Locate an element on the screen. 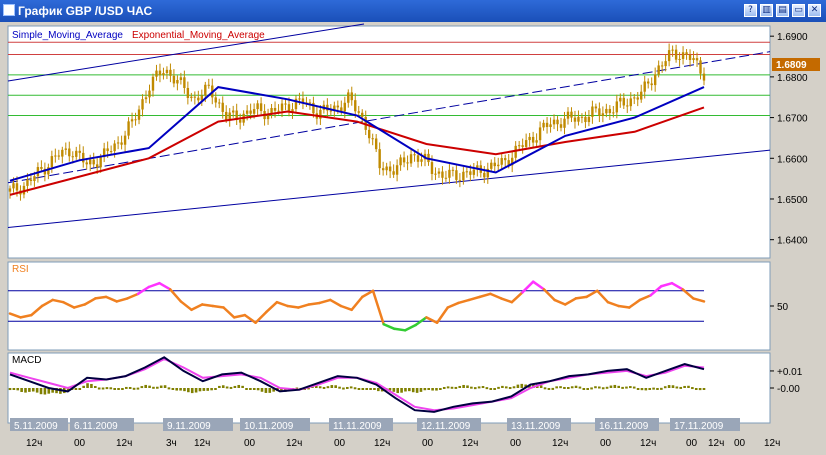 This screenshot has width=826, height=455. close-button: ✕ is located at coordinates (814, 10).